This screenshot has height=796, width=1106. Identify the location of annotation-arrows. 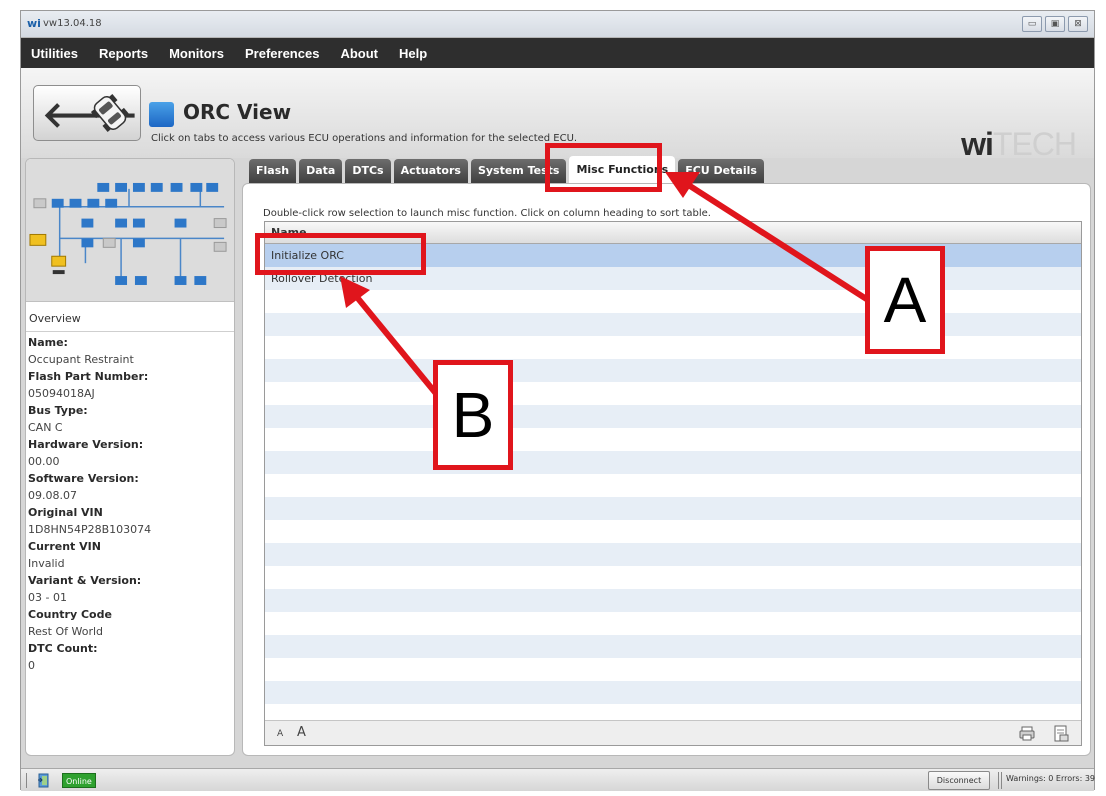
(605, 285).